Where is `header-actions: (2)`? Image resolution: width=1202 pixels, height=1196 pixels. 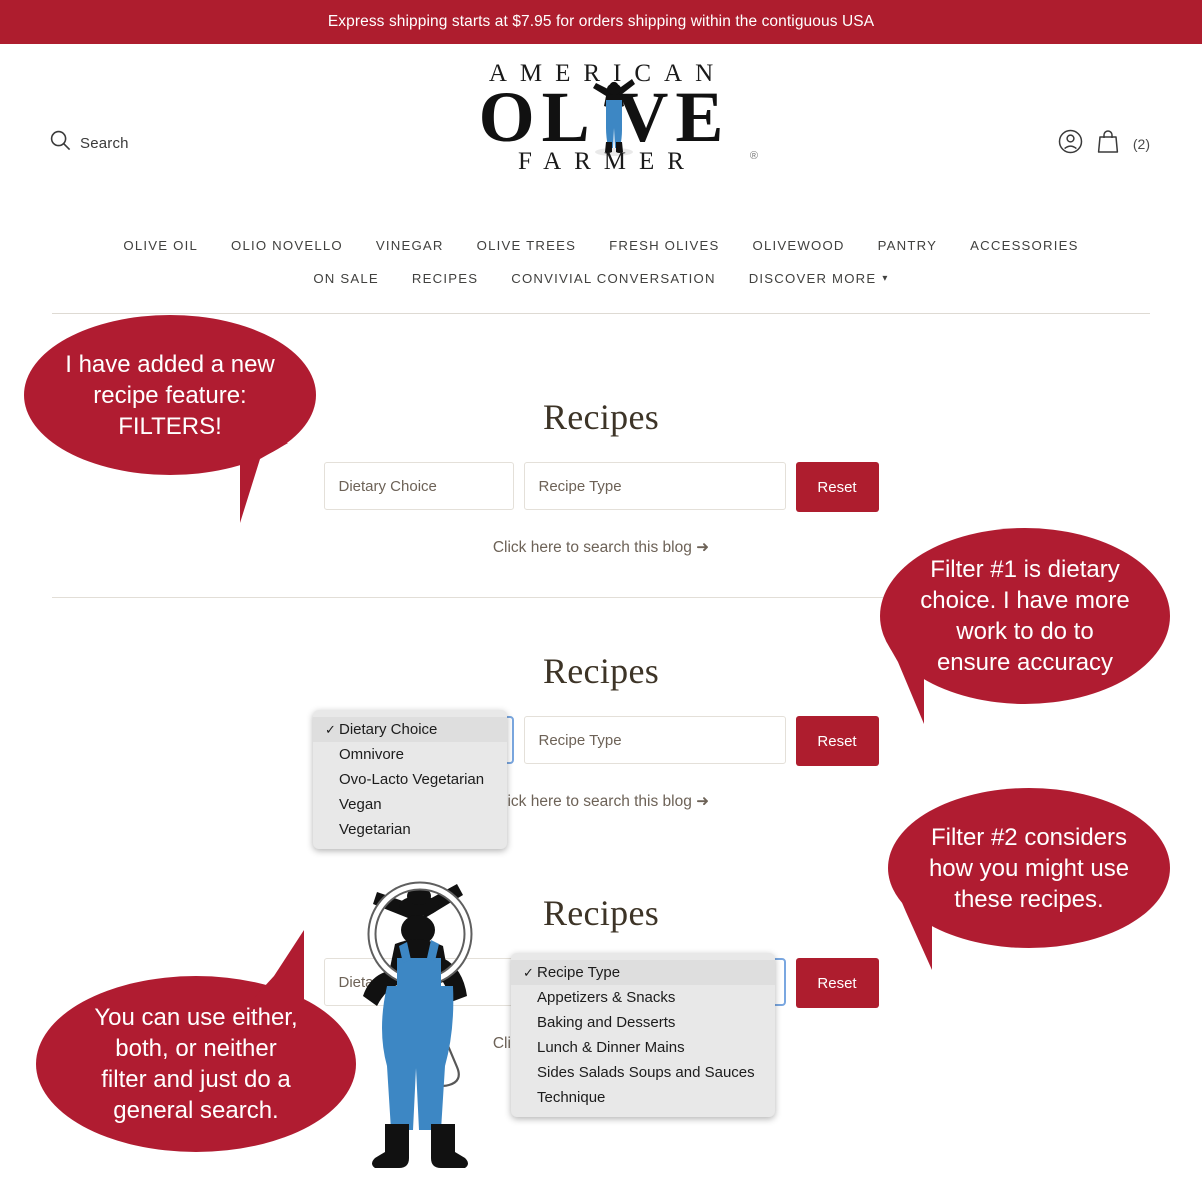
header-actions: (2) is located at coordinates (1104, 143).